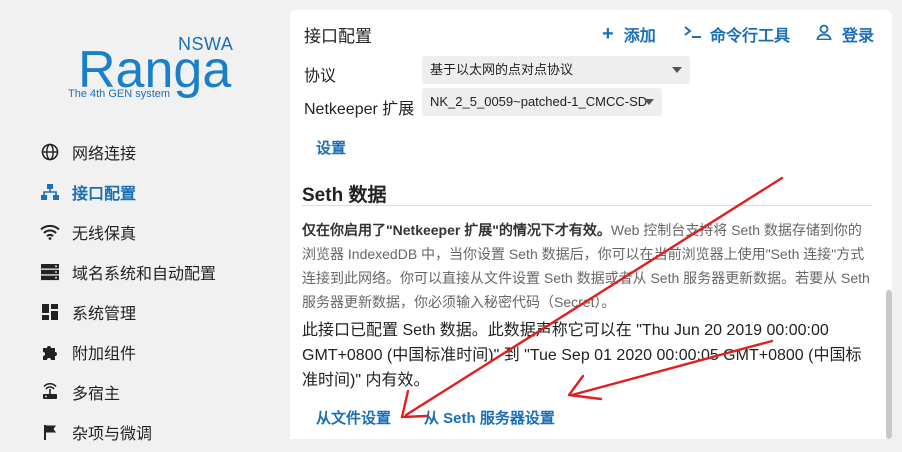 This screenshot has height=452, width=902. I want to click on sidebar-item-network: 网络连接, so click(128, 152).